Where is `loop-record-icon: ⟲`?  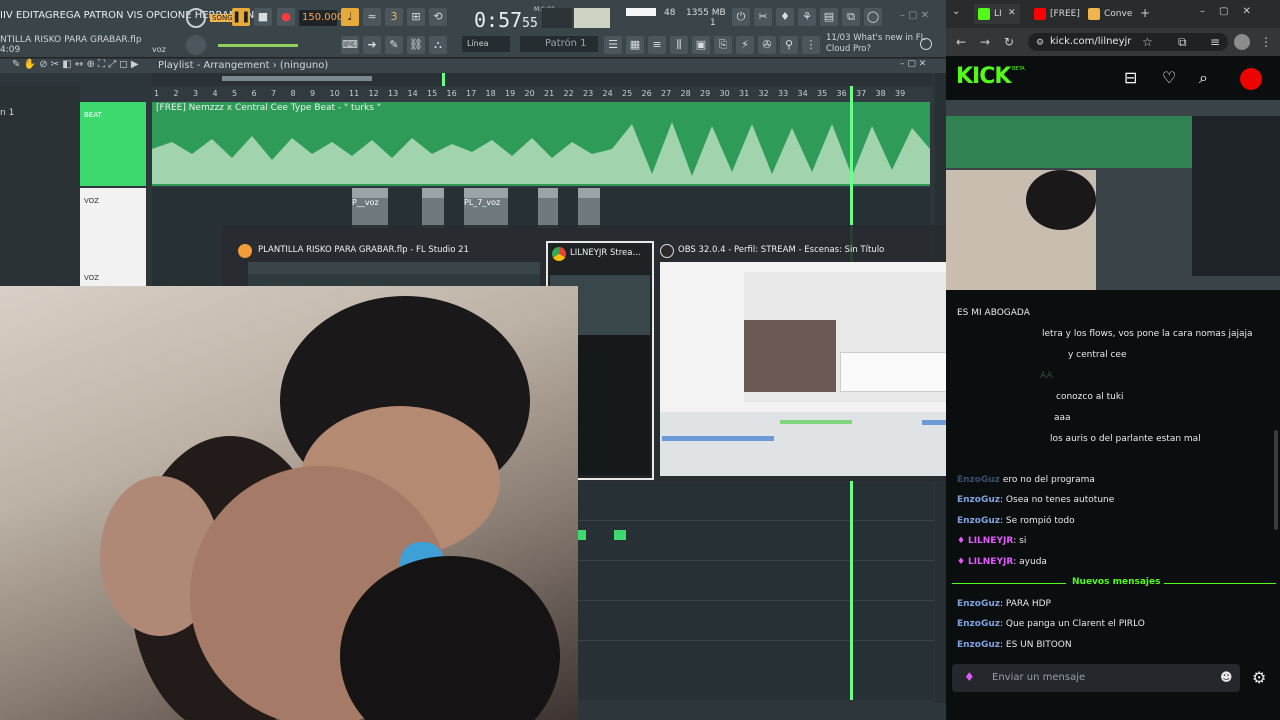
loop-record-icon: ⟲ is located at coordinates (438, 17).